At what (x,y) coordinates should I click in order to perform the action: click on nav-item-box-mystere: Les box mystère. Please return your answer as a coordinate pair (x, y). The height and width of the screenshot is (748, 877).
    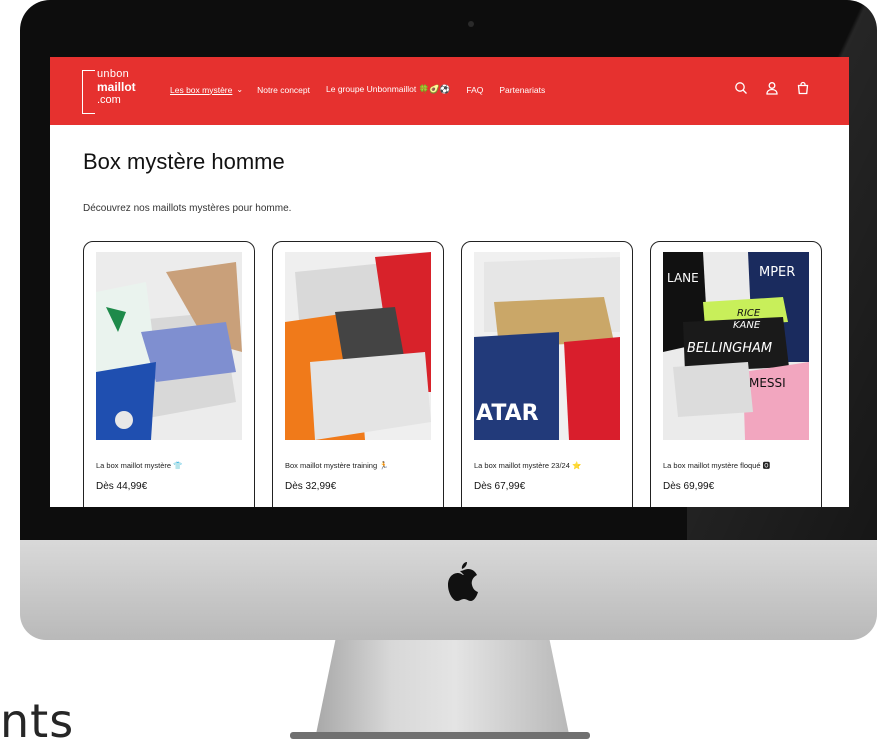
    Looking at the image, I should click on (201, 90).